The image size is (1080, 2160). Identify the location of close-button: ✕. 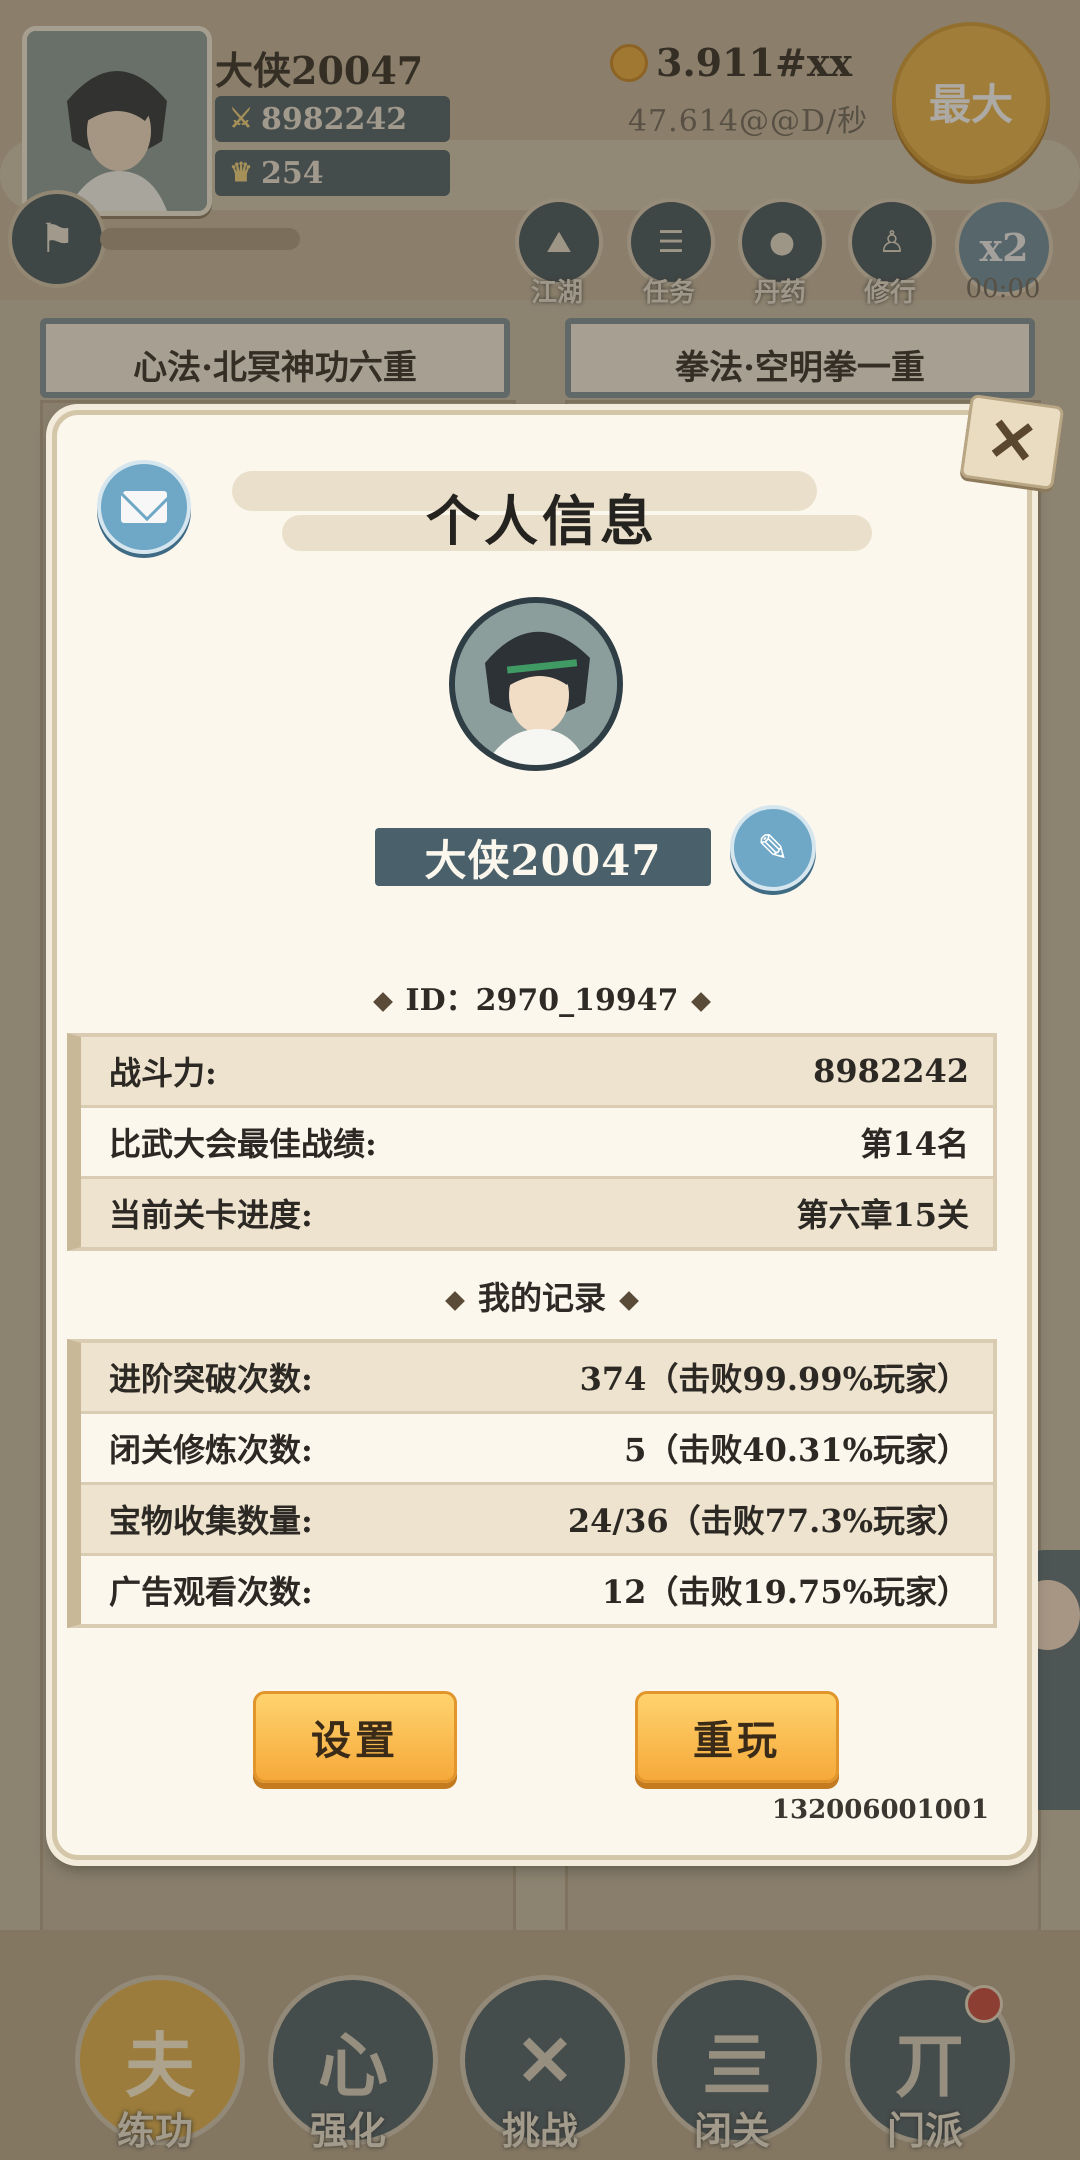
(1012, 442).